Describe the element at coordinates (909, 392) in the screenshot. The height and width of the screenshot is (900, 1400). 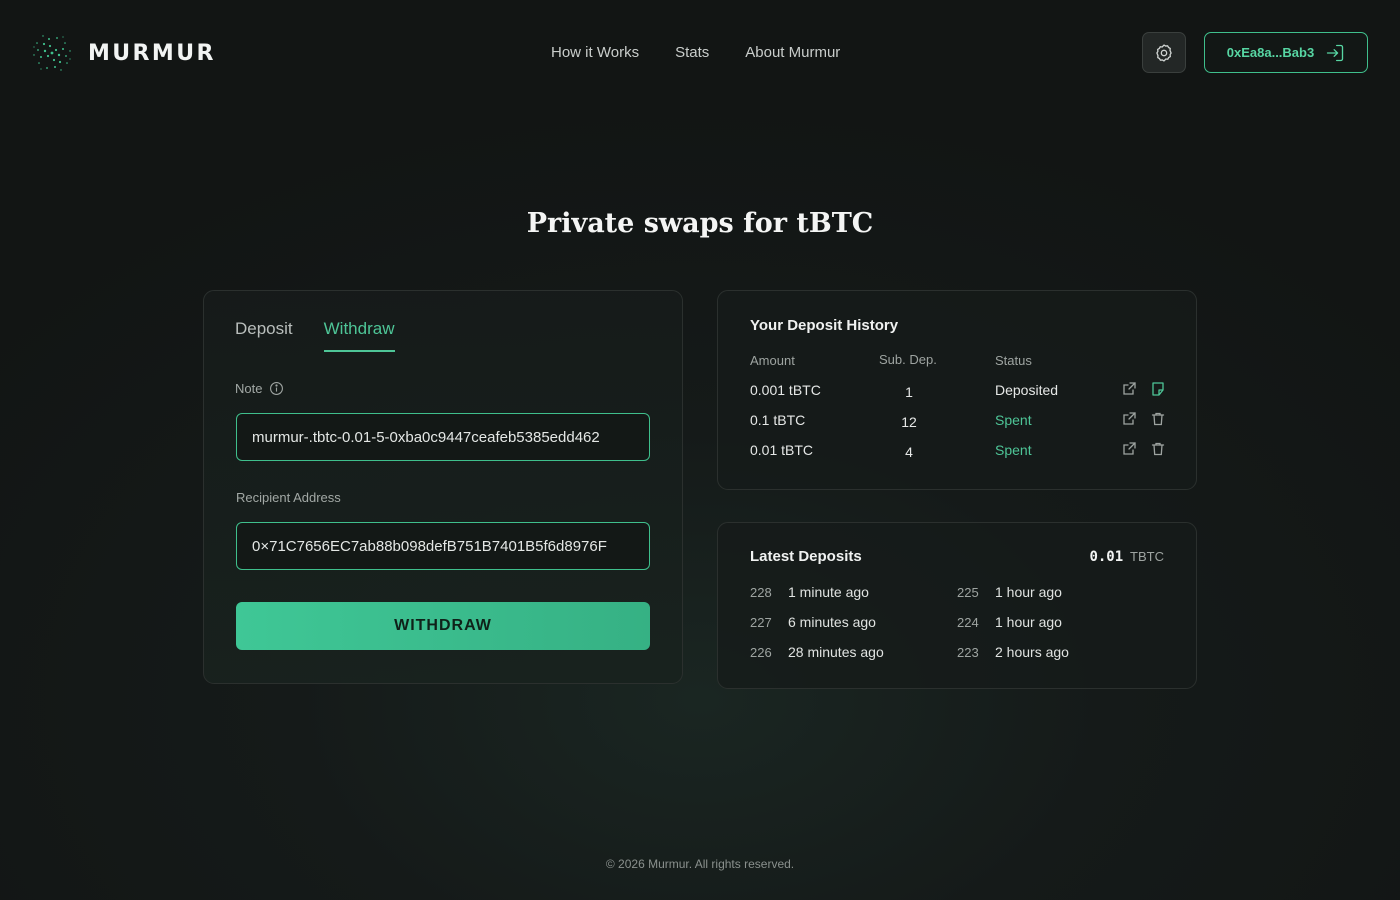
I see `history-sub: 1` at that location.